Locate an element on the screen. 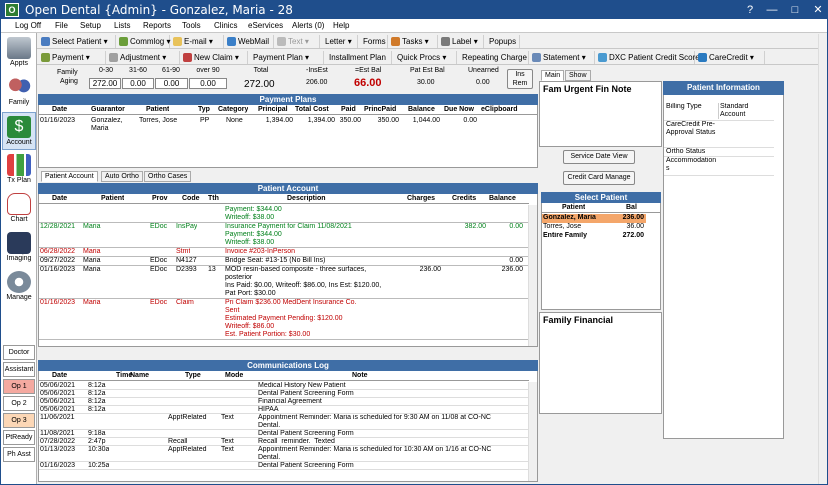 This screenshot has width=828, height=485. nav-tx-plan: Tx Plan is located at coordinates (19, 170).